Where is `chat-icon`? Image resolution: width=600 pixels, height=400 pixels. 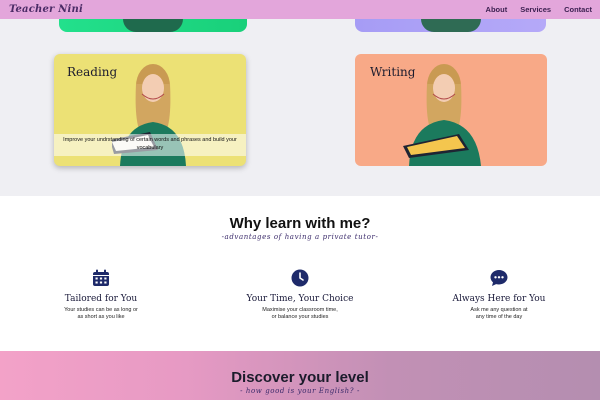
chat-icon is located at coordinates (499, 278).